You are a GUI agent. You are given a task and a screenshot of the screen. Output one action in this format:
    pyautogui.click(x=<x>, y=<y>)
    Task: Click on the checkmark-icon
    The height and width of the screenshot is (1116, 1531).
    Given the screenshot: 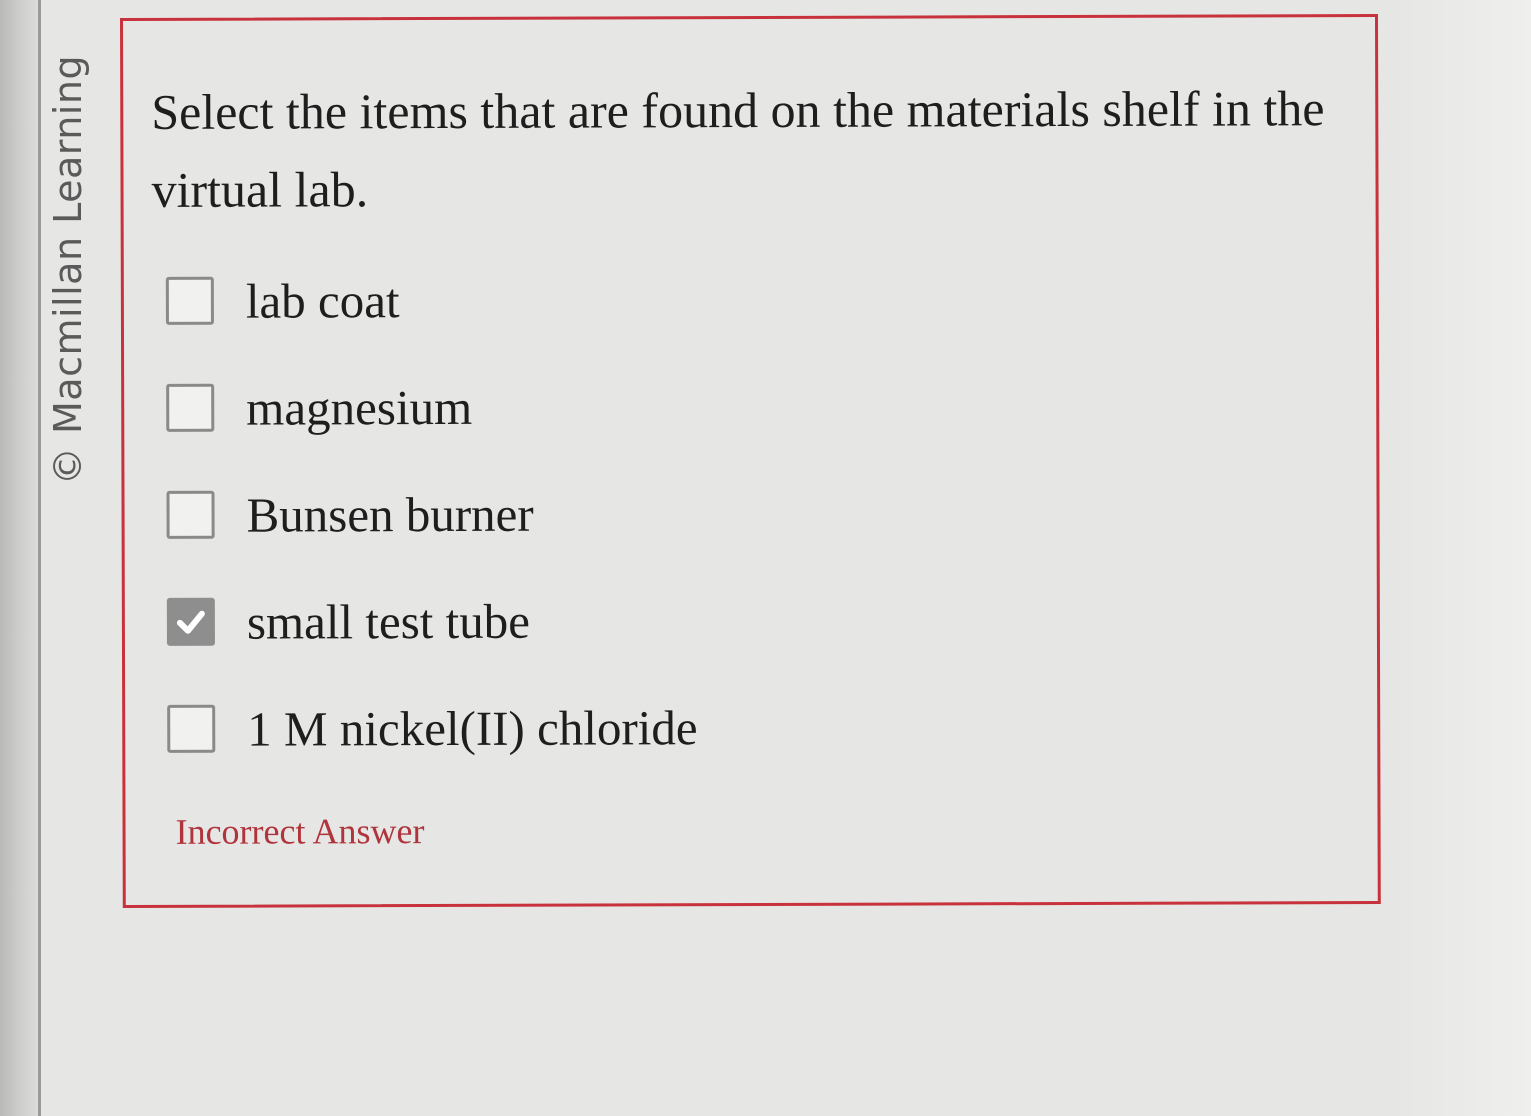 What is the action you would take?
    pyautogui.click(x=190, y=622)
    